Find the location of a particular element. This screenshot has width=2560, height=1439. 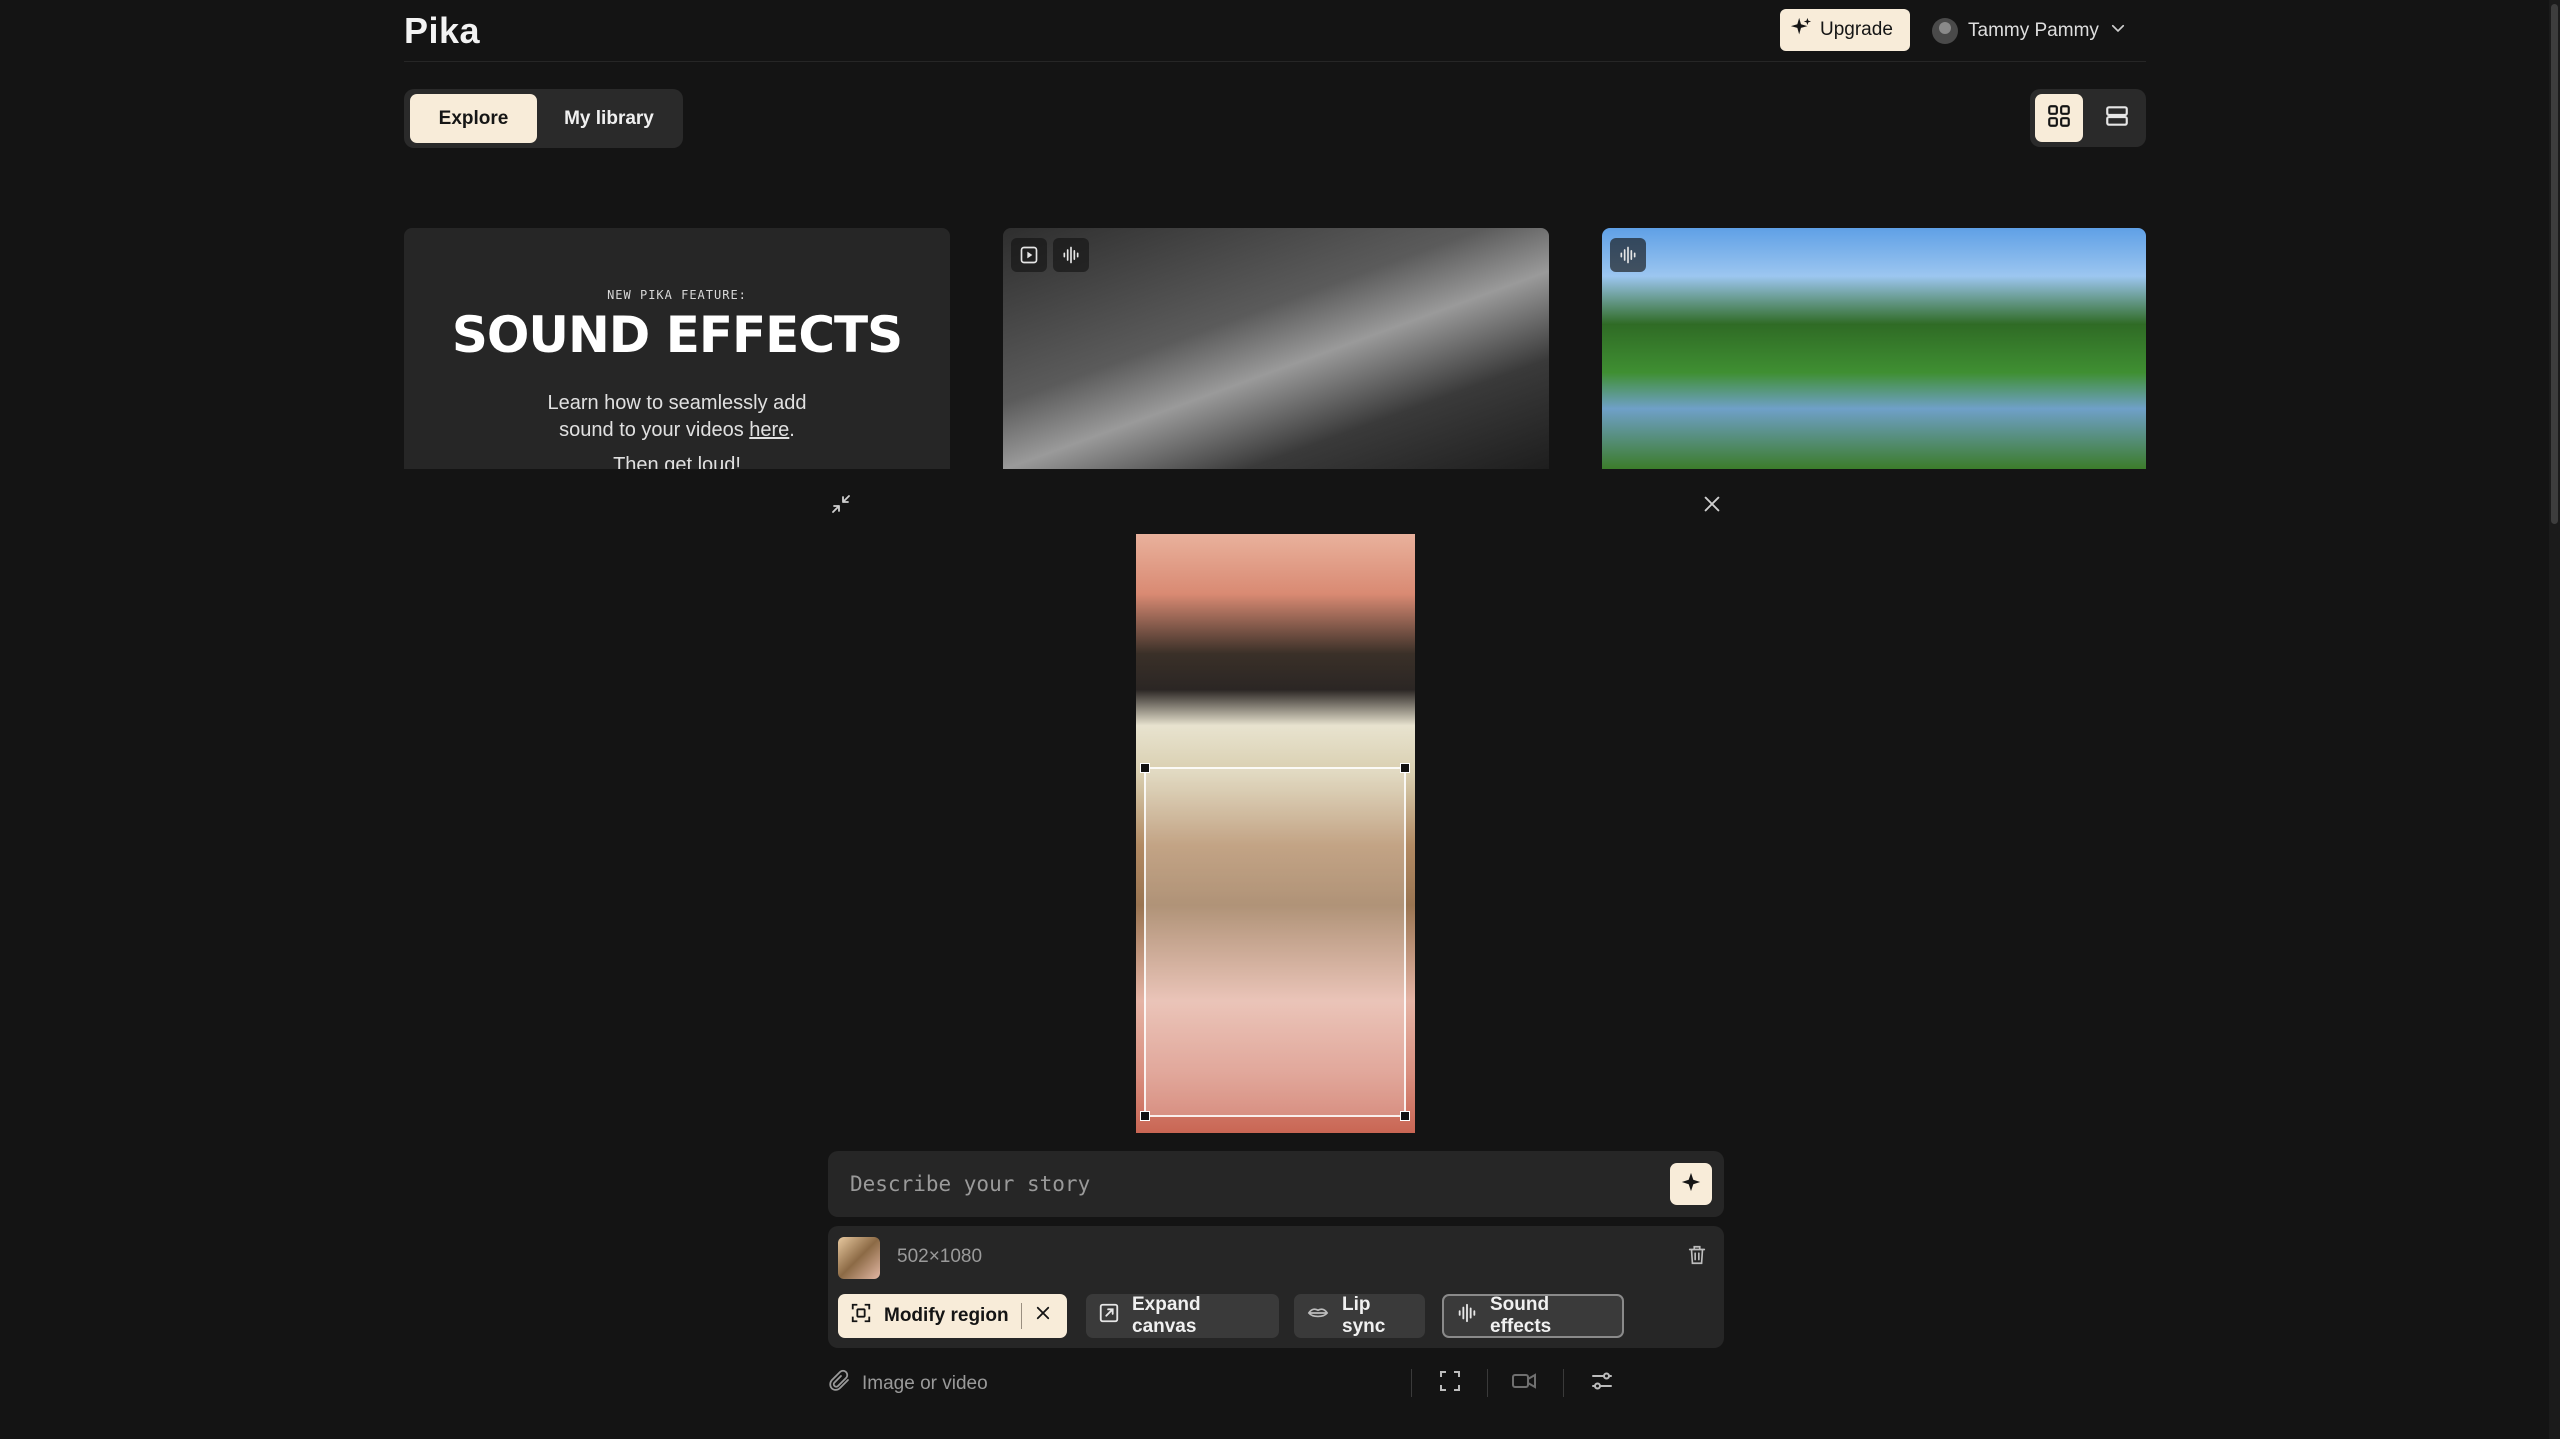

modify-region-chip: Modify region is located at coordinates (952, 1316).